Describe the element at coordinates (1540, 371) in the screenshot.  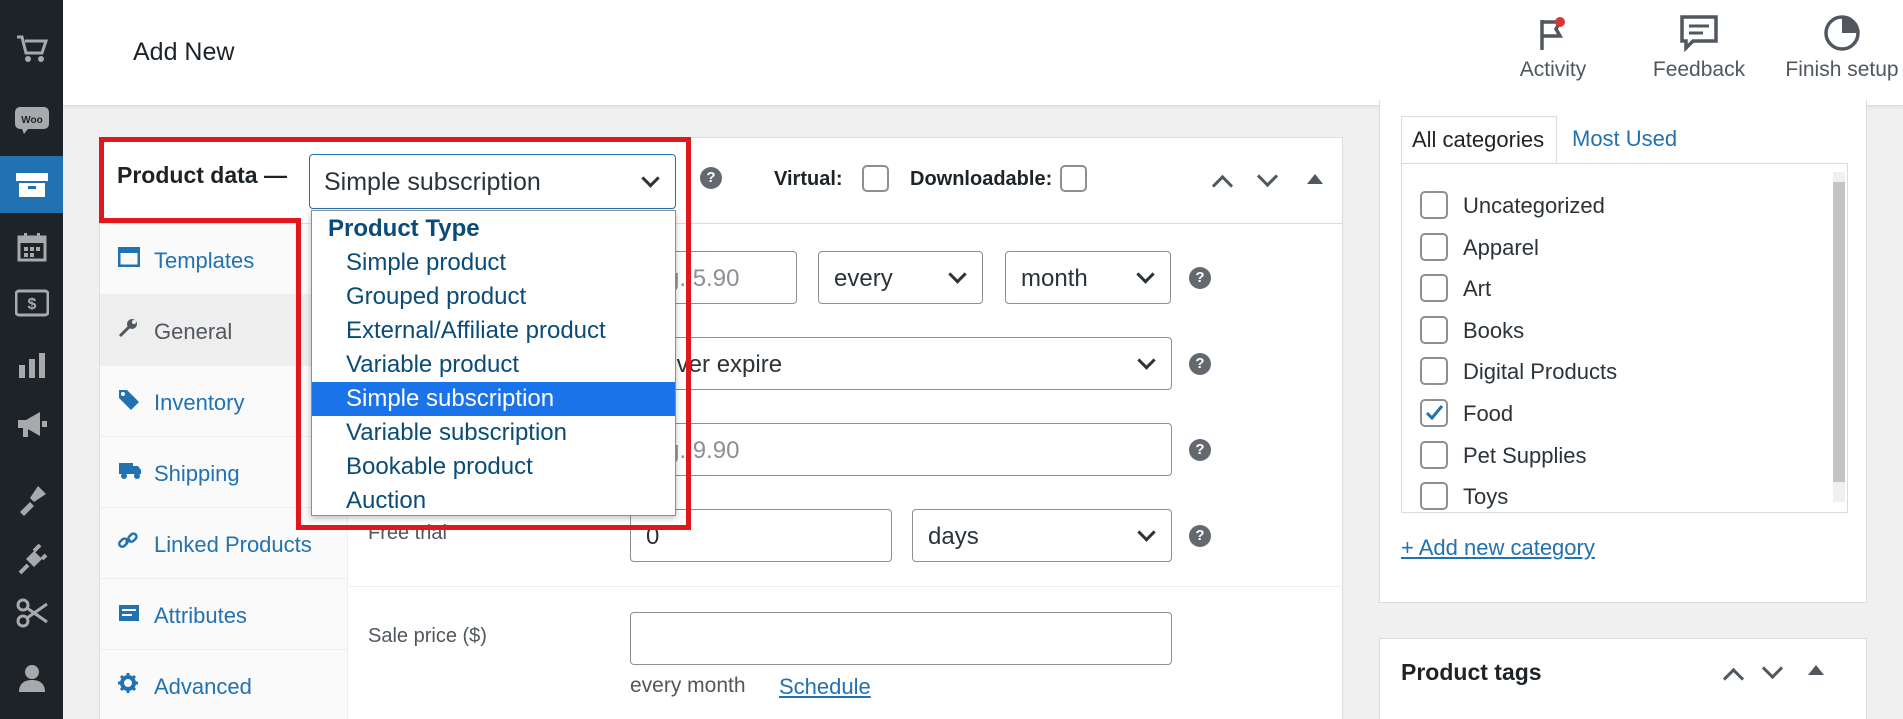
I see `category-label: Digital Products` at that location.